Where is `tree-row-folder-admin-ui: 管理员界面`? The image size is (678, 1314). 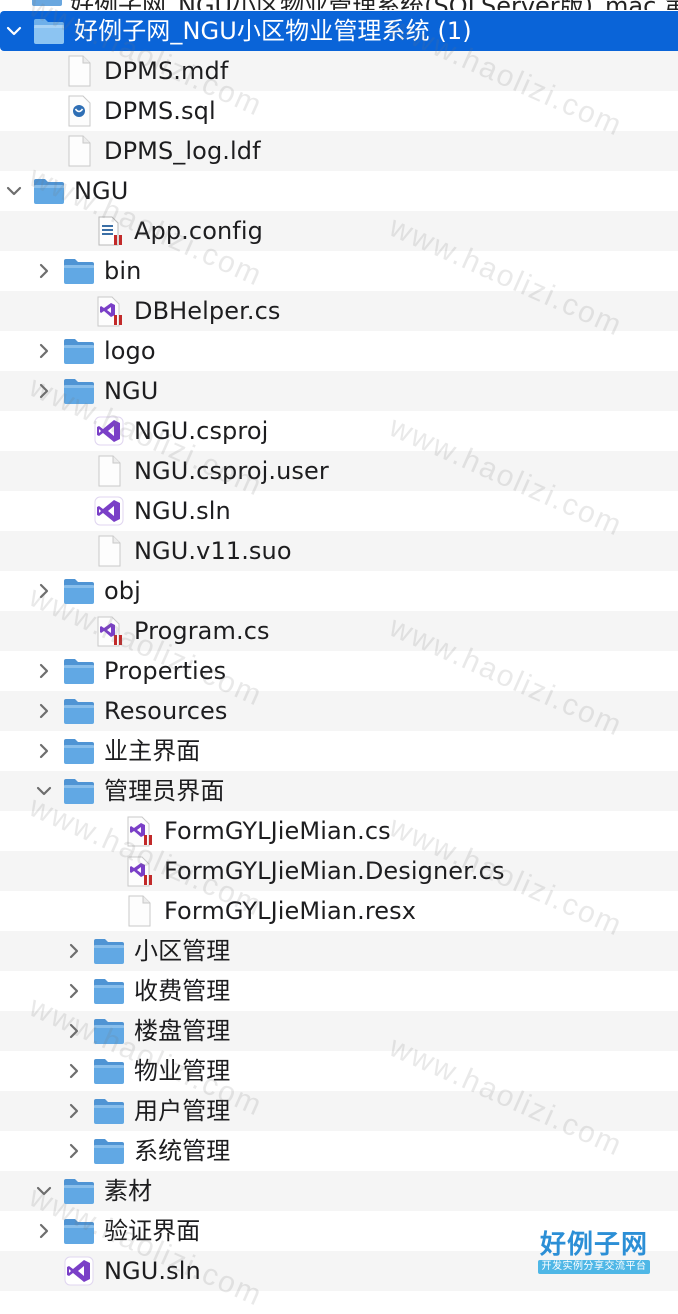
tree-row-folder-admin-ui: 管理员界面 is located at coordinates (339, 791).